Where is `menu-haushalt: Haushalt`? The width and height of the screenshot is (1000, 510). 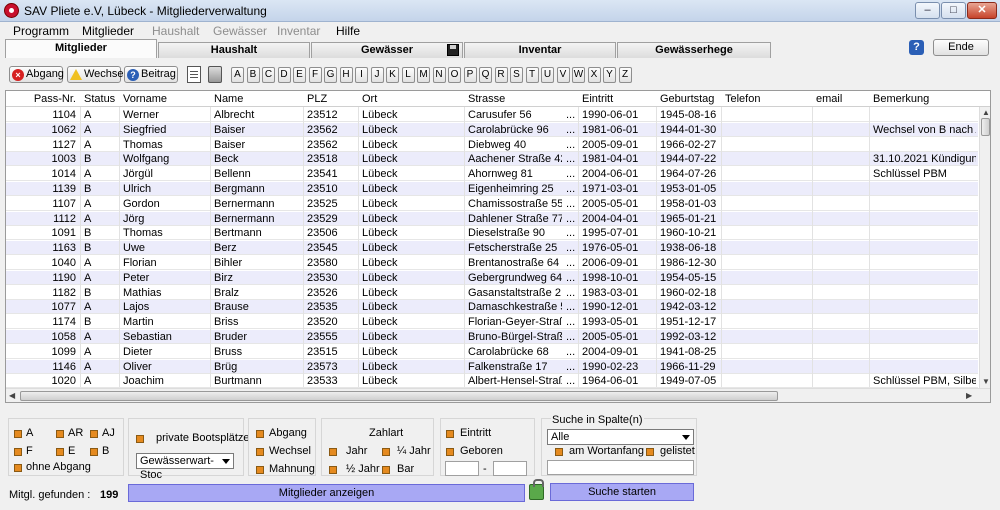
menu-haushalt: Haushalt is located at coordinates (175, 31).